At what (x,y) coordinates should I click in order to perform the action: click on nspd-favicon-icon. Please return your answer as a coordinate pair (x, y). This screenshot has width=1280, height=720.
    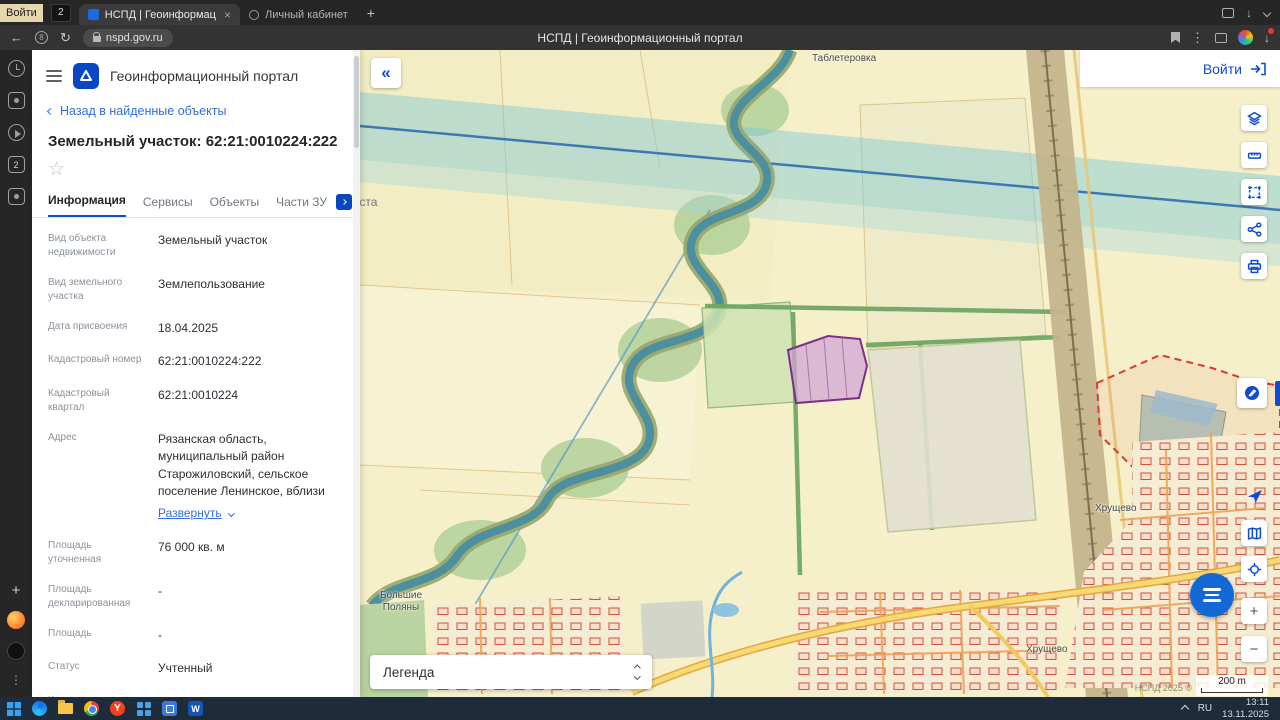
    Looking at the image, I should click on (93, 14).